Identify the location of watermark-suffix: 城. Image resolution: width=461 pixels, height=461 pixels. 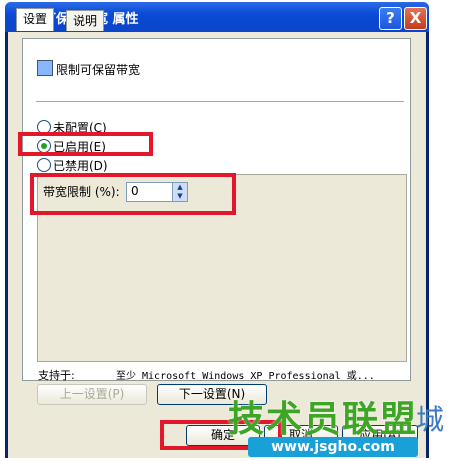
(430, 419).